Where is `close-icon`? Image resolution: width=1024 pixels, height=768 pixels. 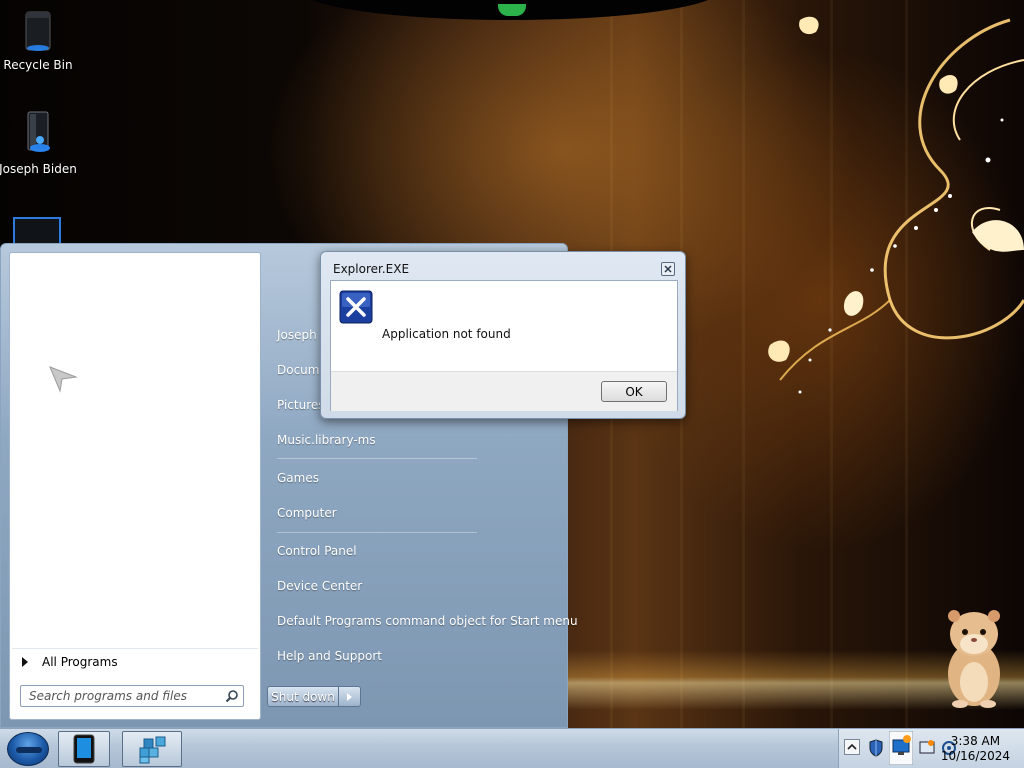
close-icon is located at coordinates (668, 269).